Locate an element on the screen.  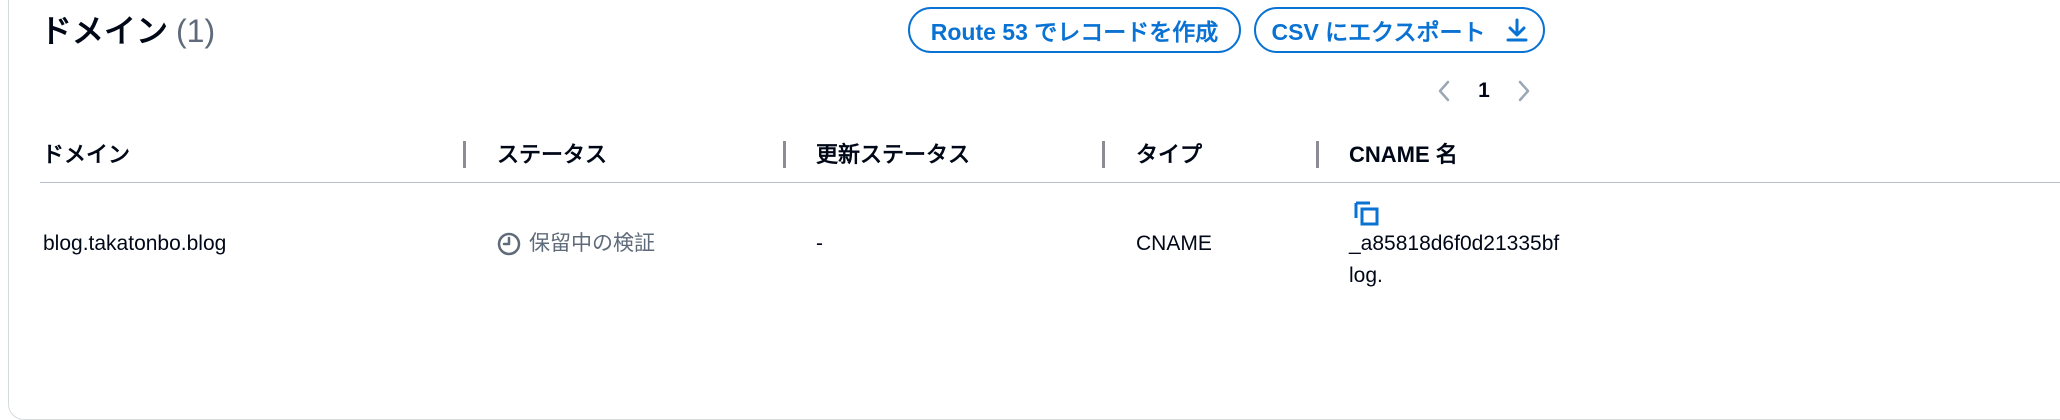
page-number: 1 is located at coordinates (1484, 91).